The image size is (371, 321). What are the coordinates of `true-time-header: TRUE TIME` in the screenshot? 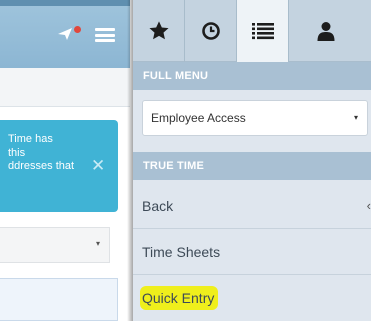 It's located at (252, 166).